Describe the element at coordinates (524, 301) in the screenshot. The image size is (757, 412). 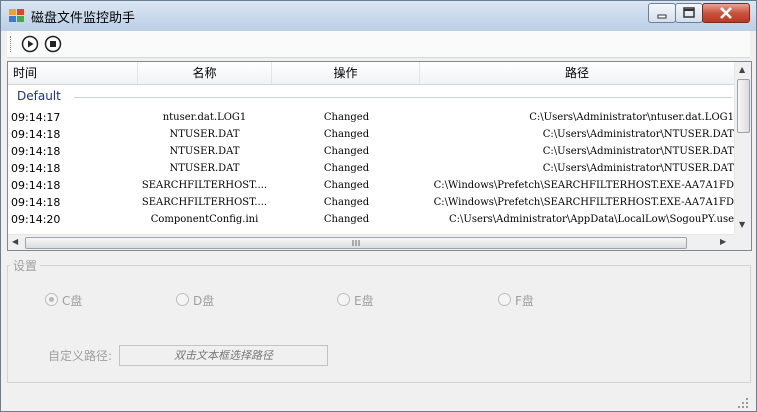
I see `drive-radio-label: F盘` at that location.